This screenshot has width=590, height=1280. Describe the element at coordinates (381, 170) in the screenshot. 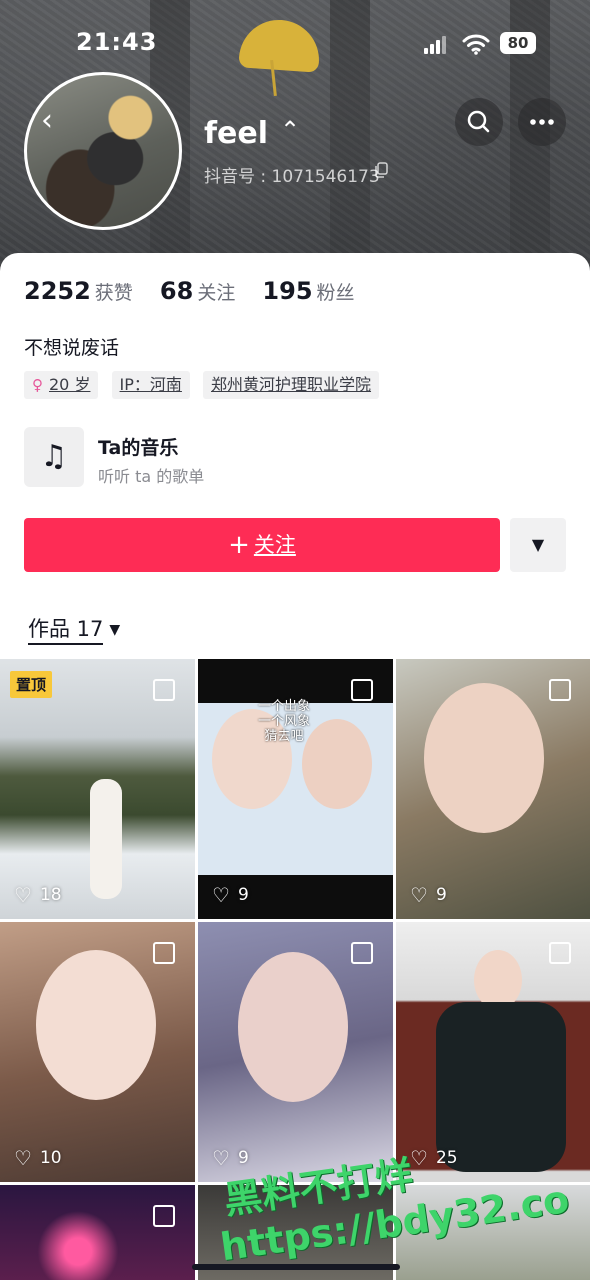

I see `copy-icon` at that location.